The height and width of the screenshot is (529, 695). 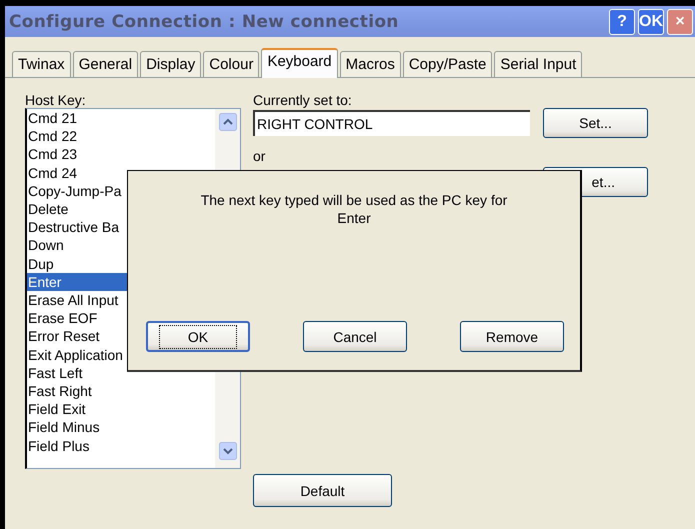 I want to click on scroll-up-icon, so click(x=227, y=122).